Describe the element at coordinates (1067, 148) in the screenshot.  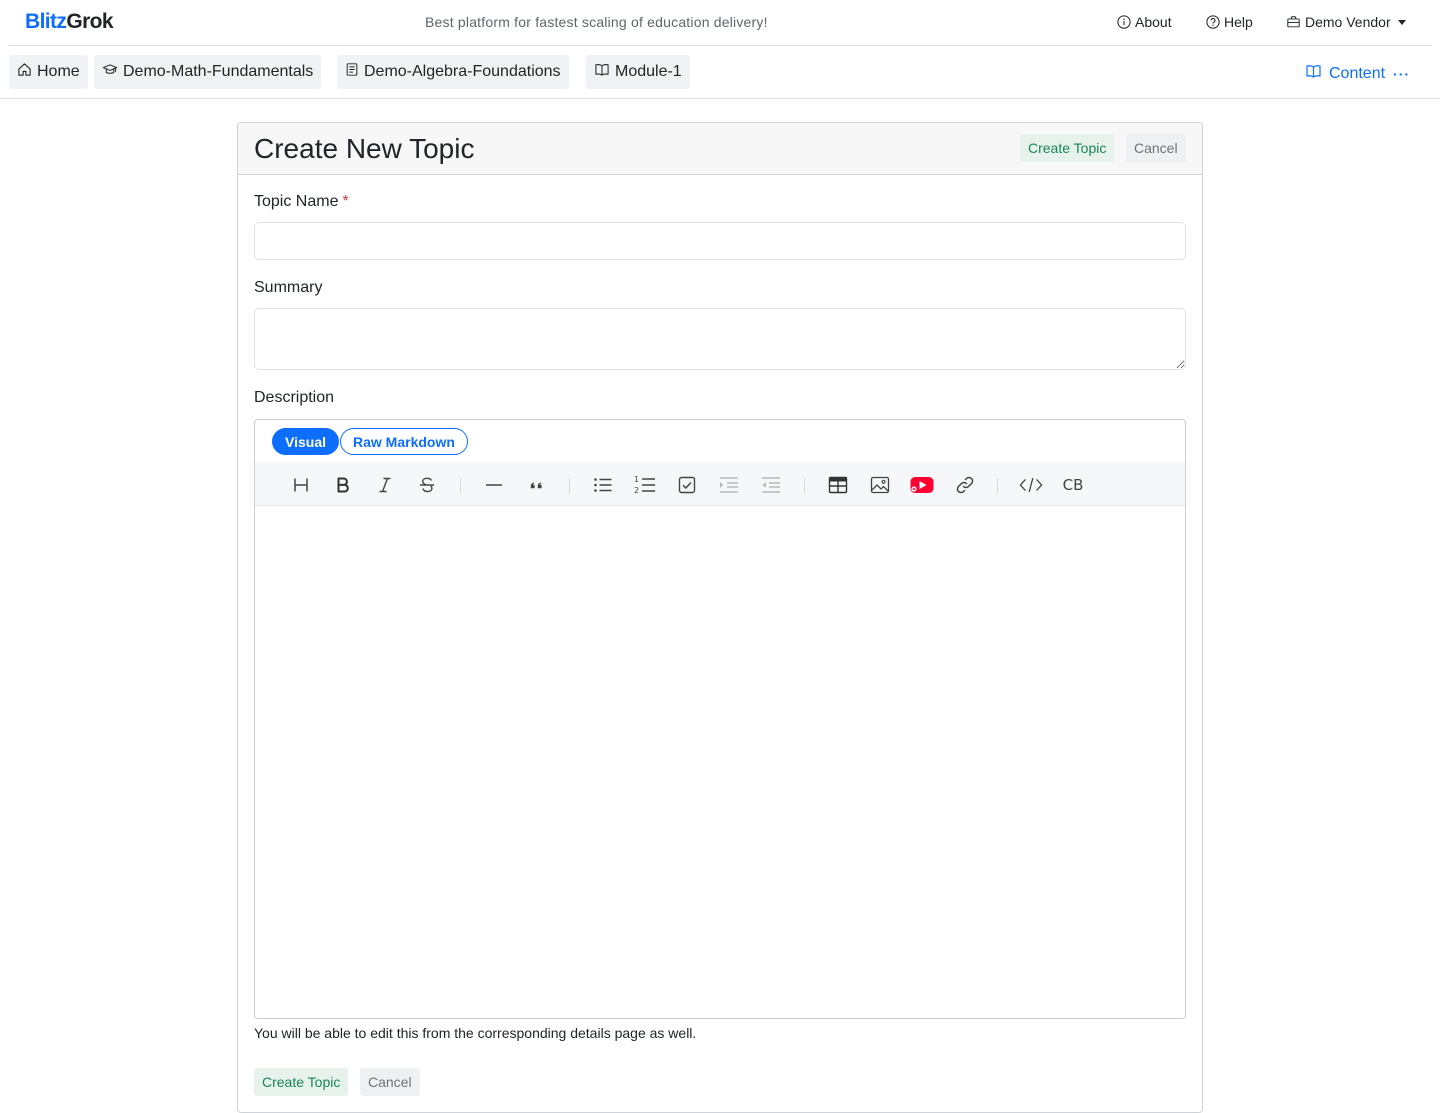
I see `create-topic-button: Create Topic` at that location.